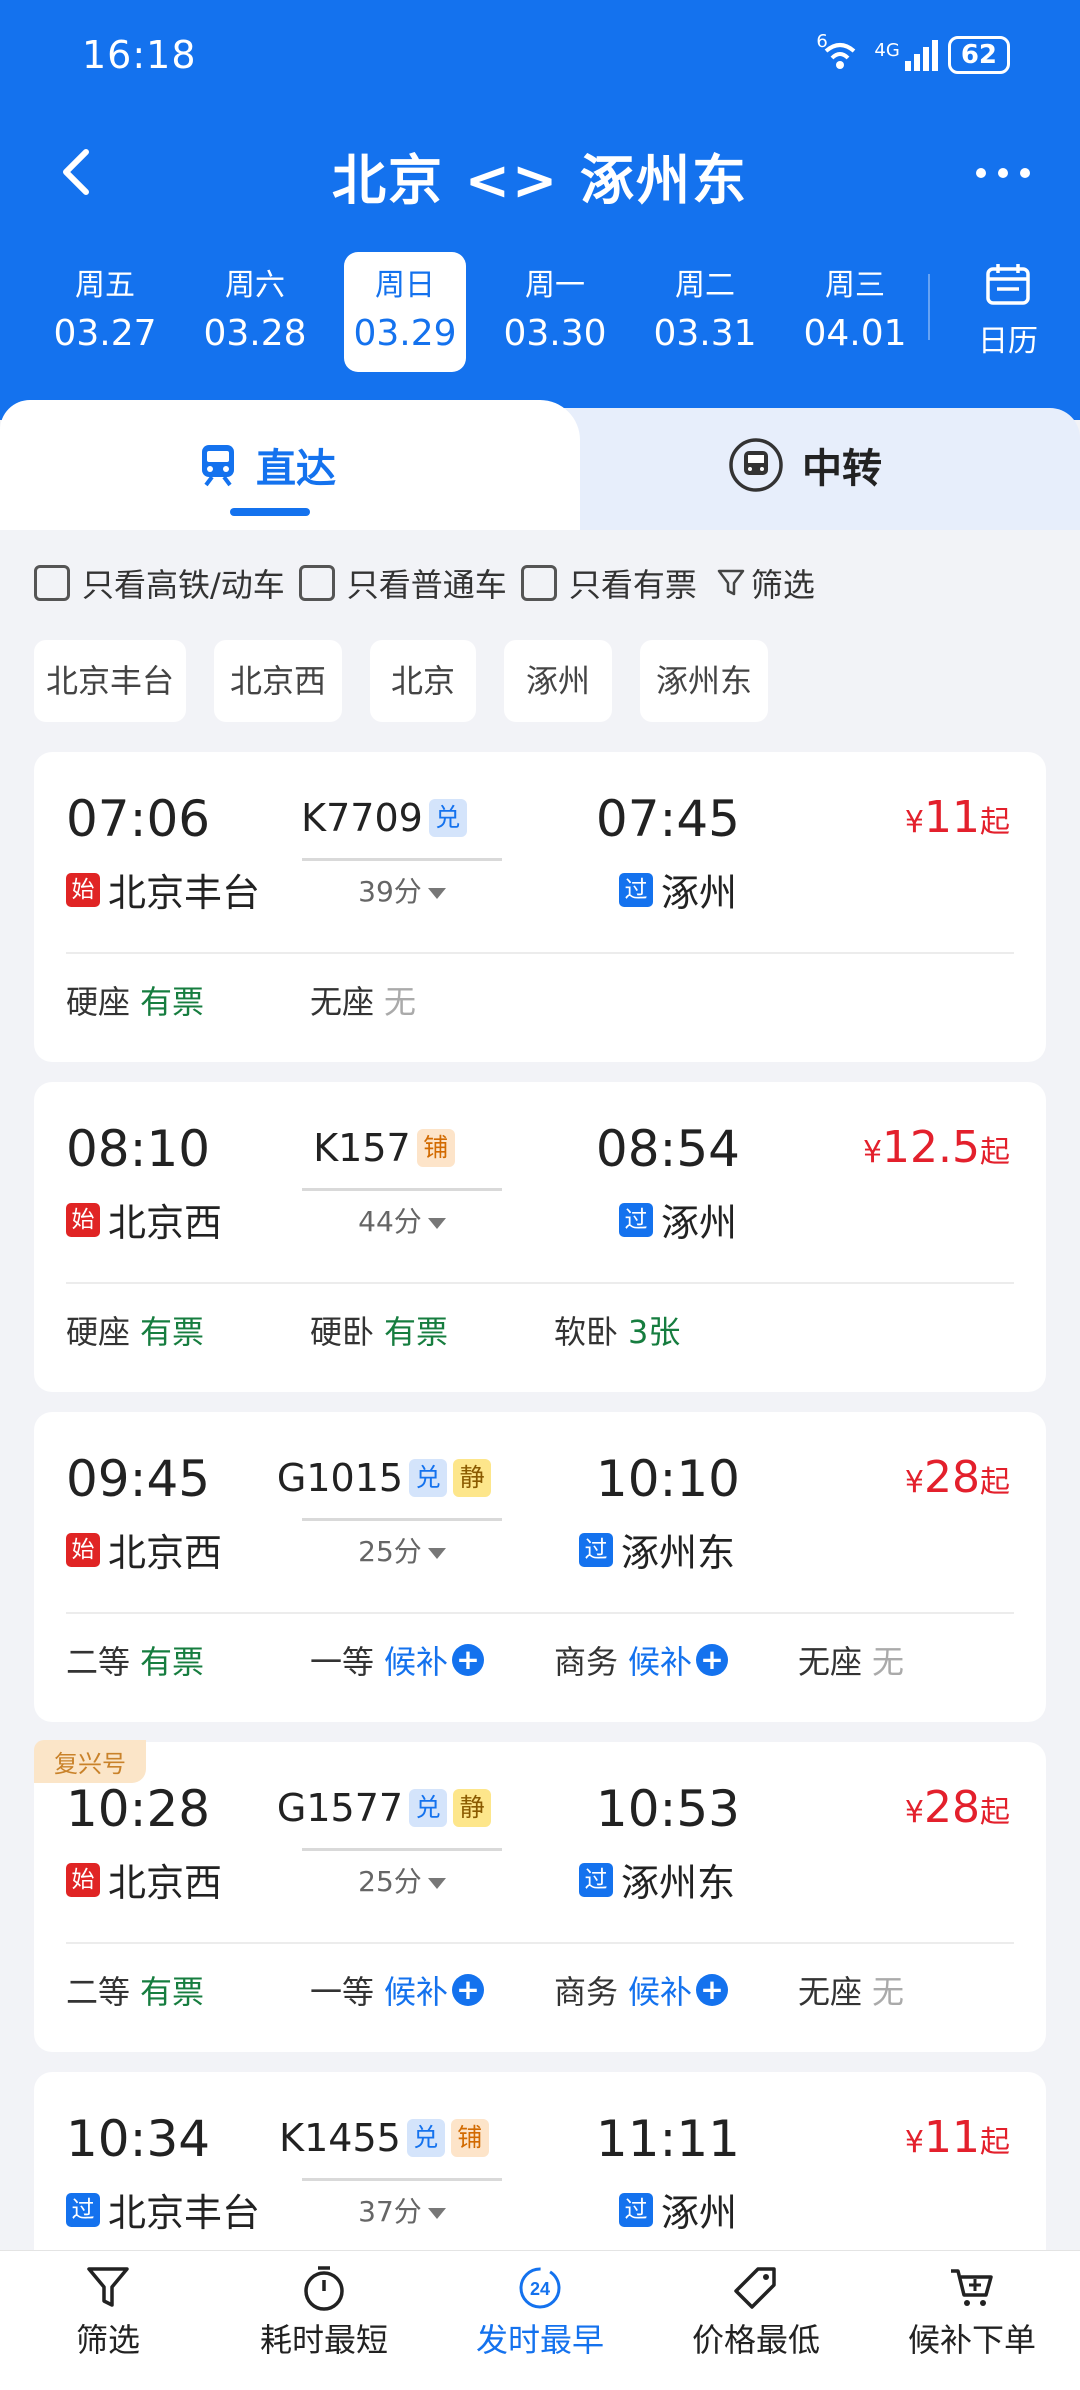 Image resolution: width=1080 pixels, height=2390 pixels. I want to click on page-title: 北京 <> 涿州东, so click(540, 175).